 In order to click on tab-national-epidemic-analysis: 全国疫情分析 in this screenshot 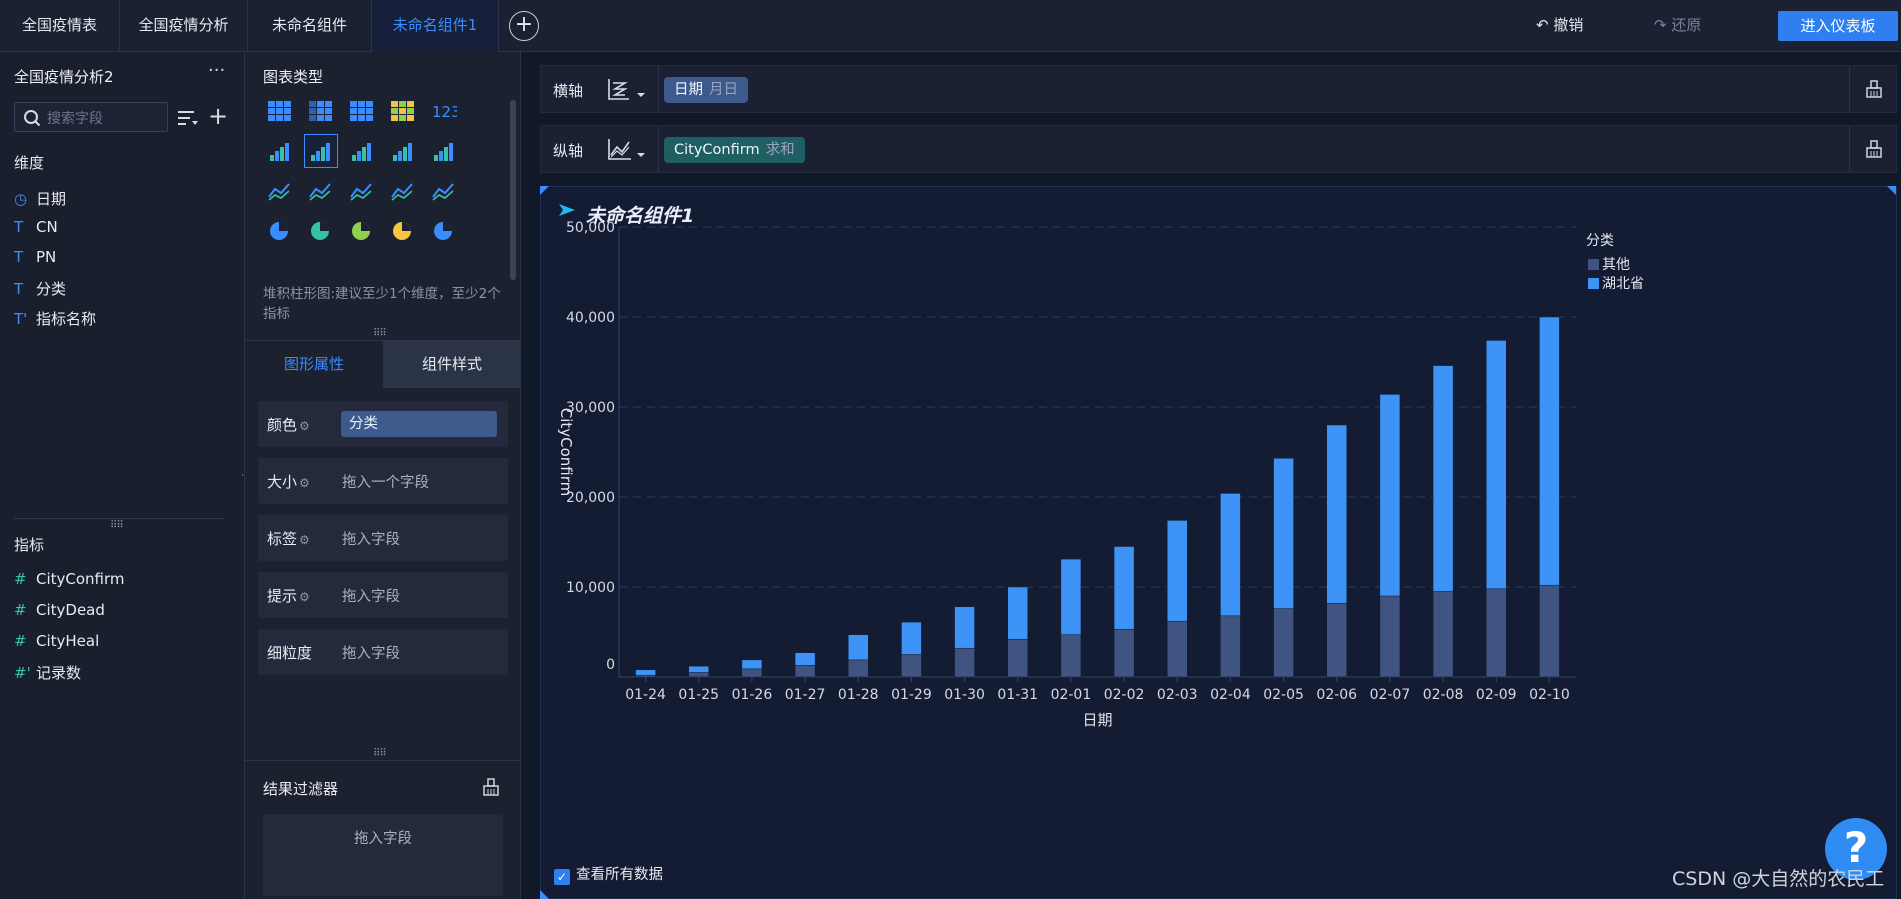, I will do `click(184, 26)`.